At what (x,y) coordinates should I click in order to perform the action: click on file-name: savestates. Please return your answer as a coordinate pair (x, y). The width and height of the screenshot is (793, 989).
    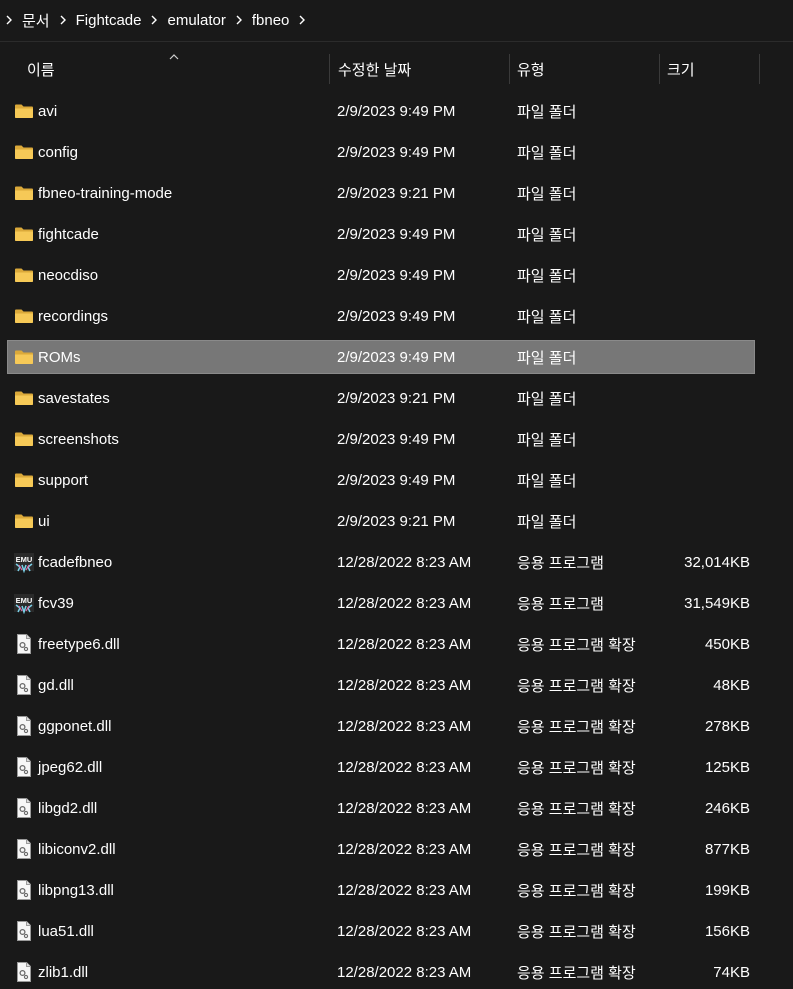
    Looking at the image, I should click on (74, 398).